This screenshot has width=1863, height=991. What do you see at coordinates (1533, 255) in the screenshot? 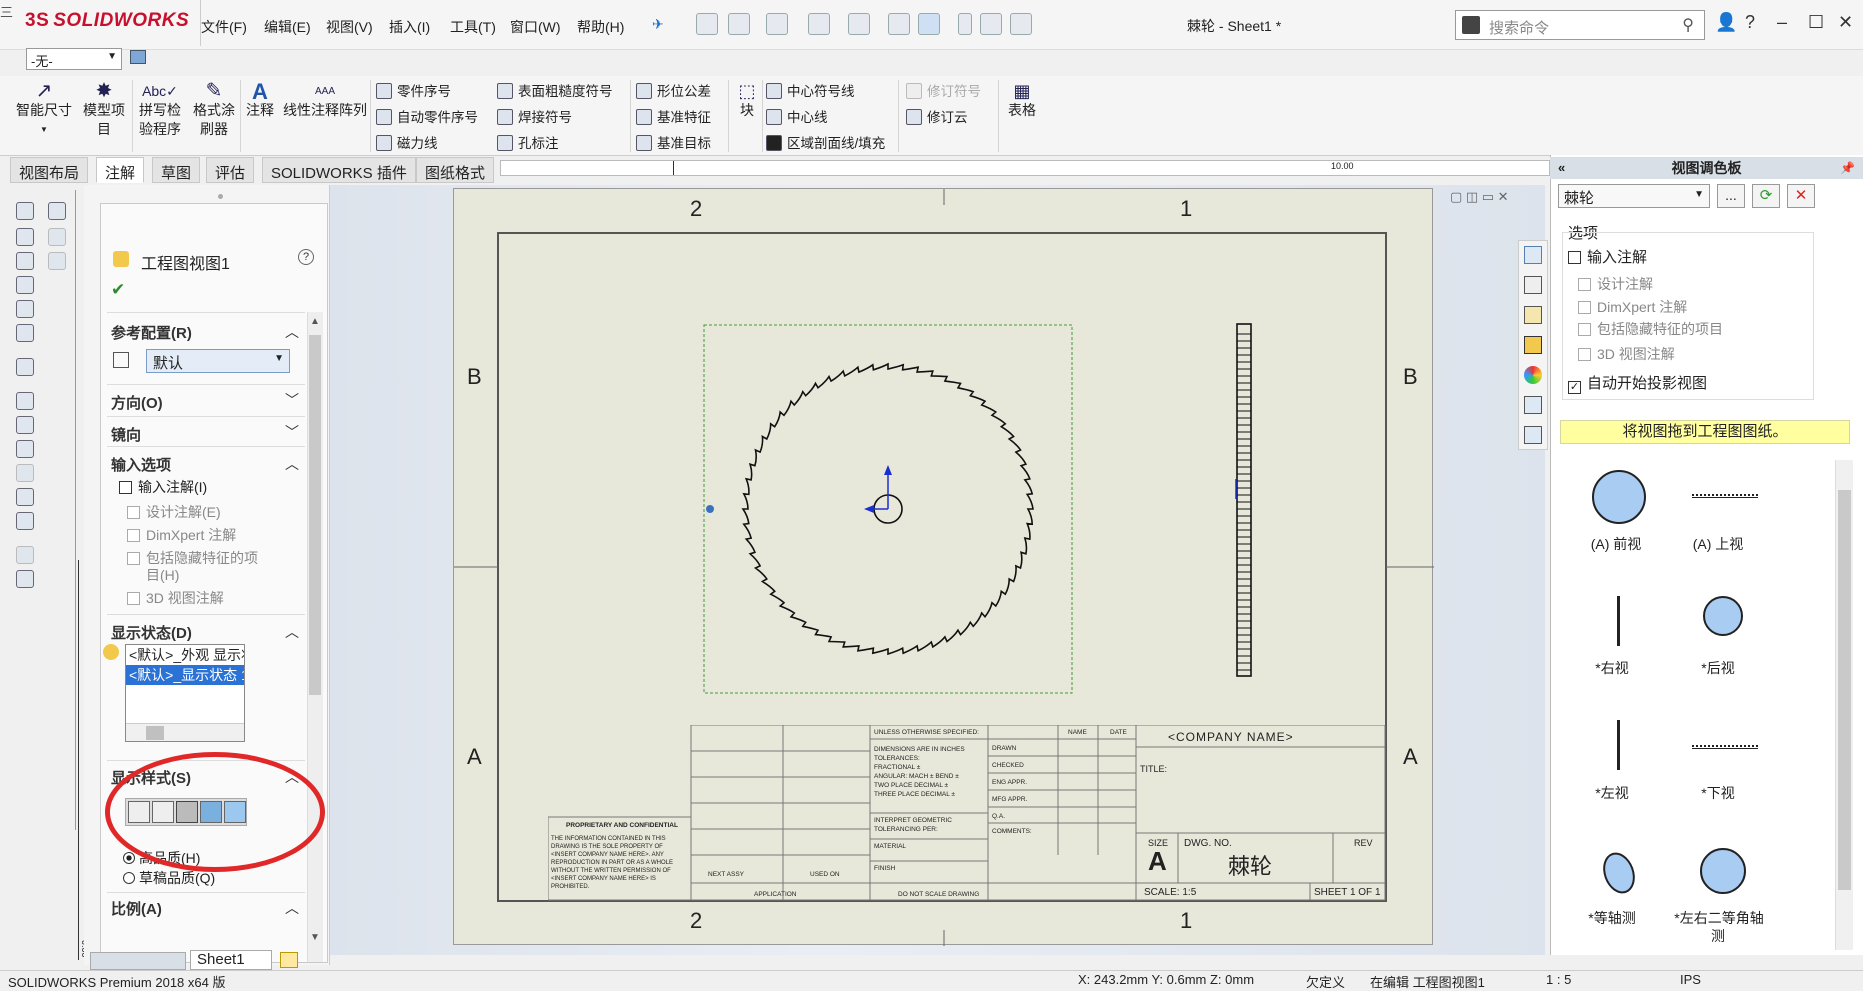
I see `solidworks-resources-icon` at bounding box center [1533, 255].